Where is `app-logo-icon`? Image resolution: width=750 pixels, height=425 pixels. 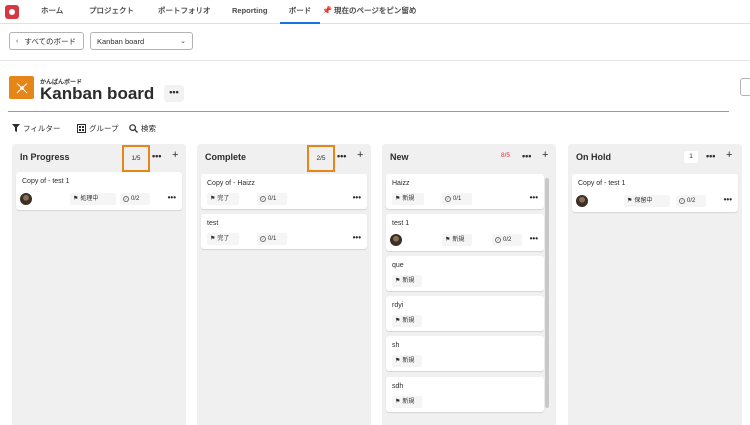
app-logo-icon is located at coordinates (12, 12).